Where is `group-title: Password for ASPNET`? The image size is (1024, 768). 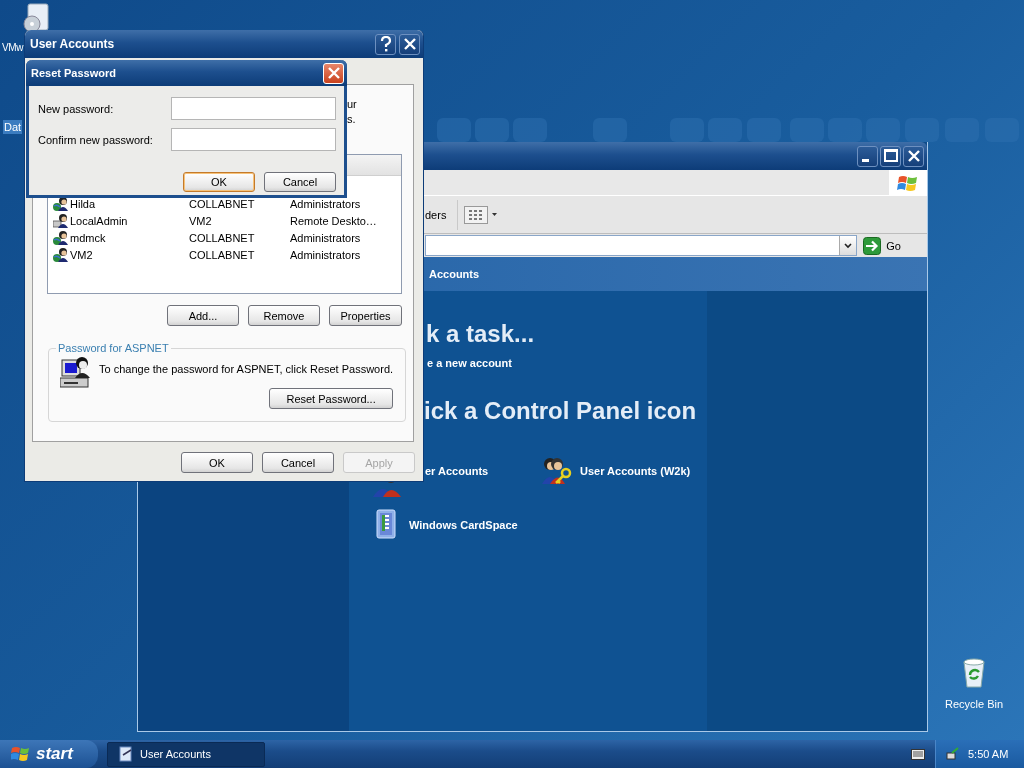 group-title: Password for ASPNET is located at coordinates (113, 348).